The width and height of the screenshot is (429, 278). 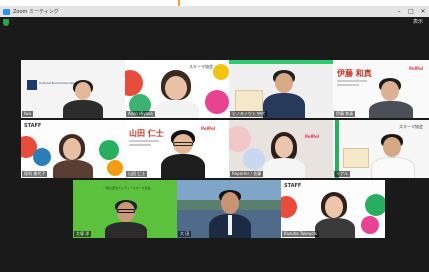 What do you see at coordinates (140, 114) in the screenshot?
I see `participant-name: Allen Hiyasa` at bounding box center [140, 114].